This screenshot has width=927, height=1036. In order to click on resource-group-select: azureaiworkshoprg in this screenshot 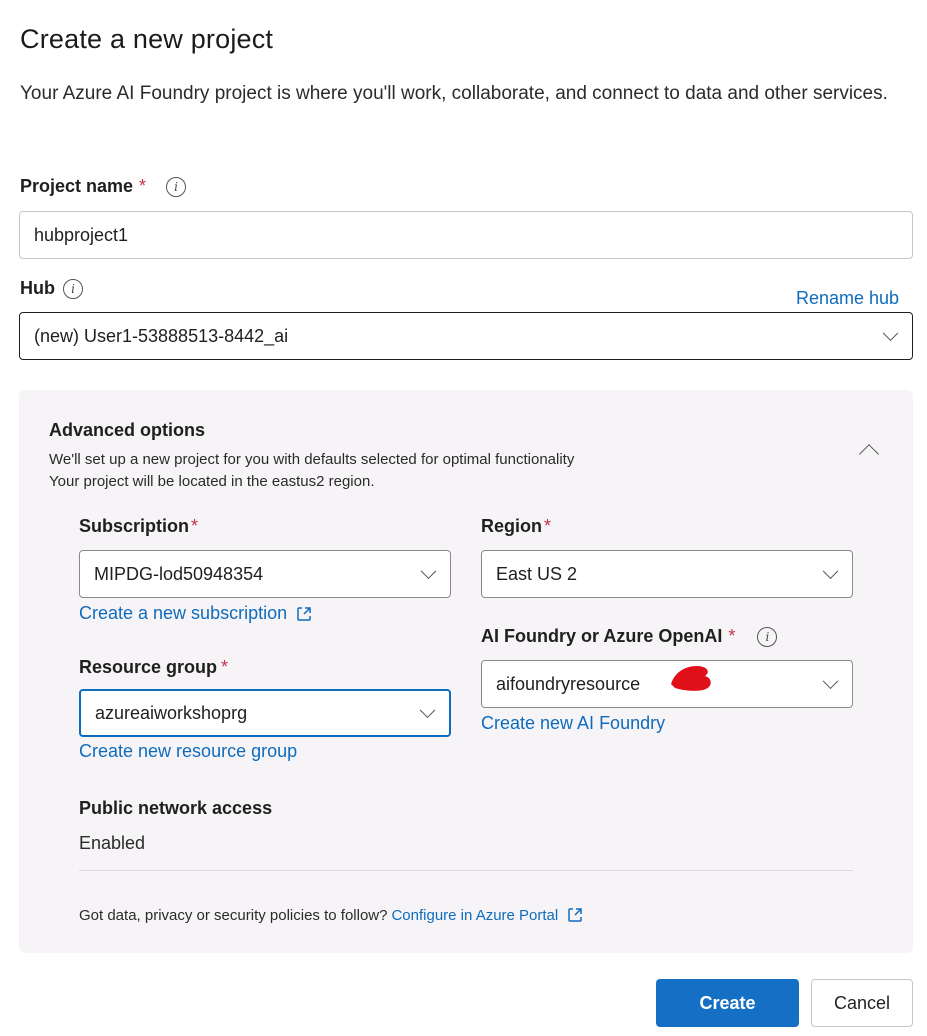, I will do `click(265, 713)`.